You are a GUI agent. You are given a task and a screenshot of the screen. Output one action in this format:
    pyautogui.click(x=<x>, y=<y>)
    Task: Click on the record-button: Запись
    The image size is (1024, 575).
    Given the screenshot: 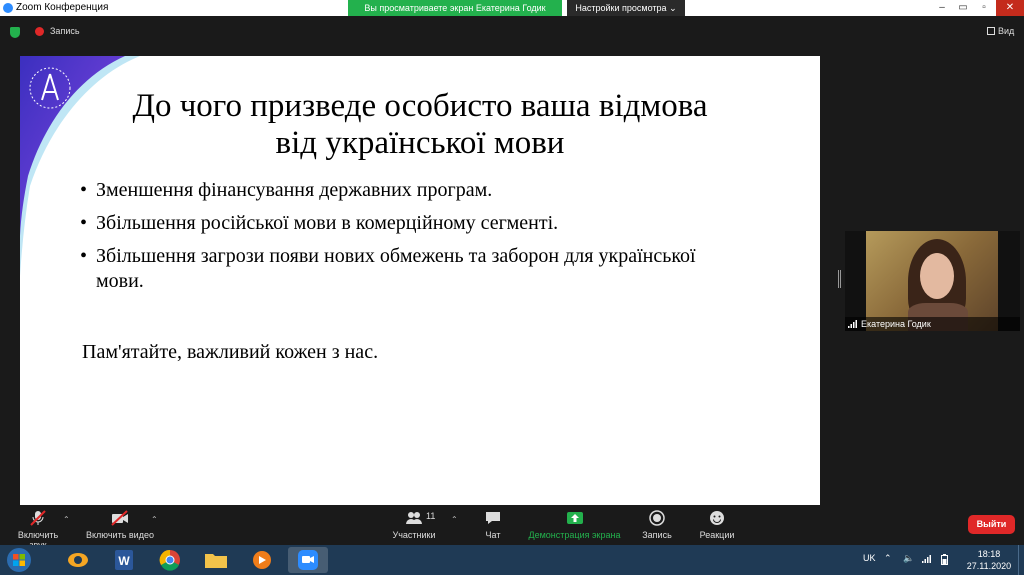 What is the action you would take?
    pyautogui.click(x=657, y=525)
    